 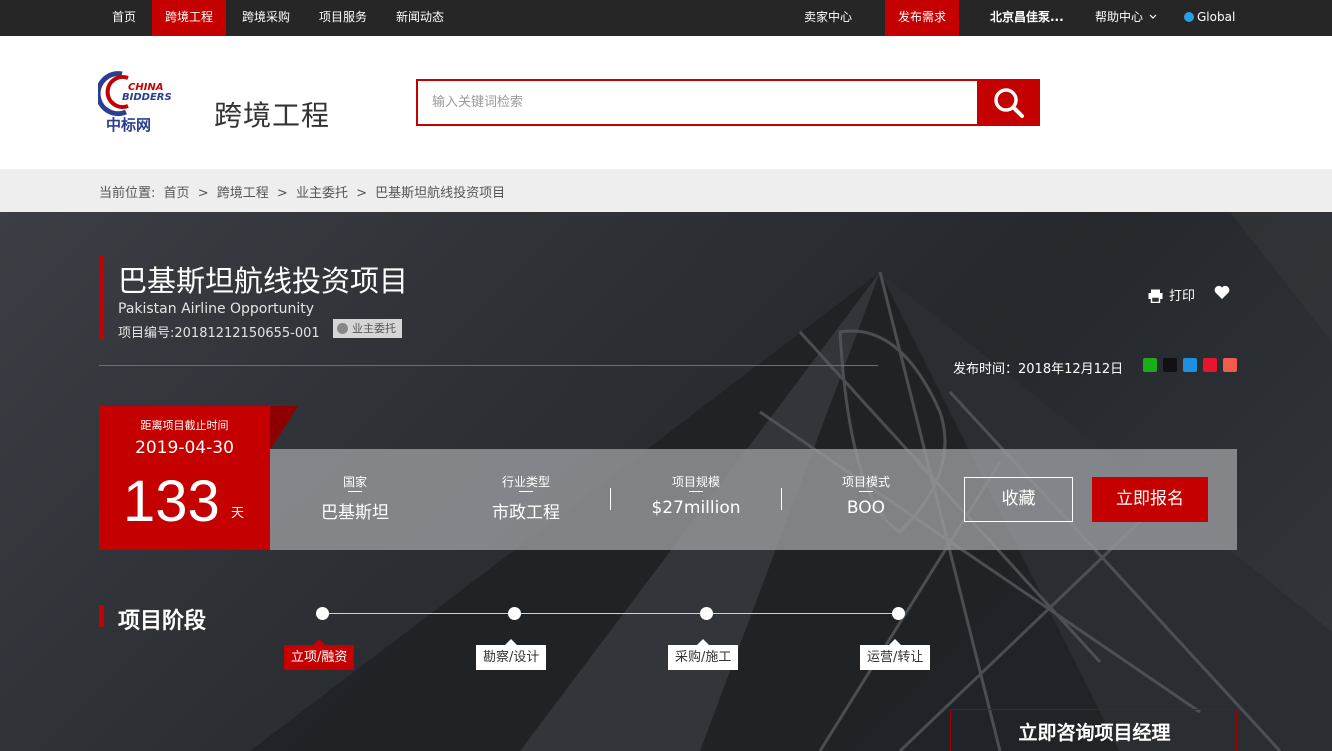 What do you see at coordinates (1190, 365) in the screenshot?
I see `qzone-icon` at bounding box center [1190, 365].